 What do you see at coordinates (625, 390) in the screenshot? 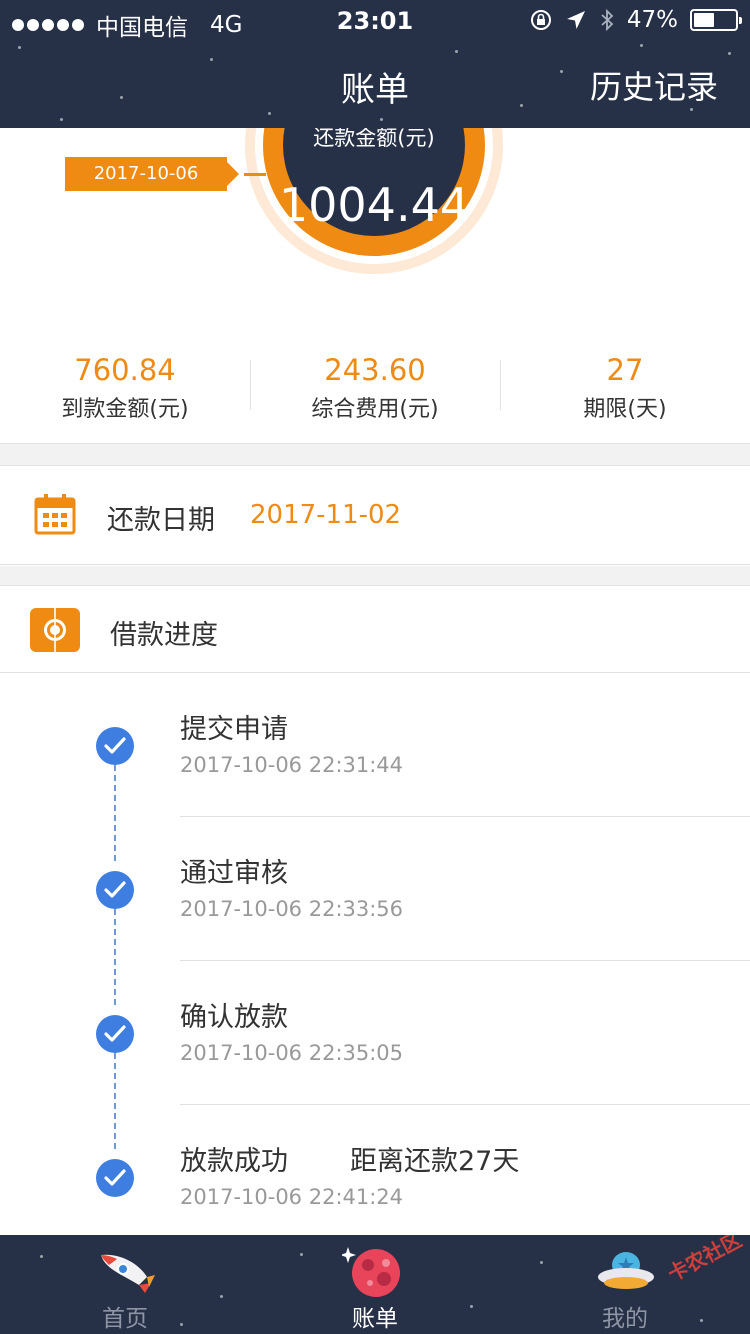
I see `stat-term-days: 27 期限(天)` at bounding box center [625, 390].